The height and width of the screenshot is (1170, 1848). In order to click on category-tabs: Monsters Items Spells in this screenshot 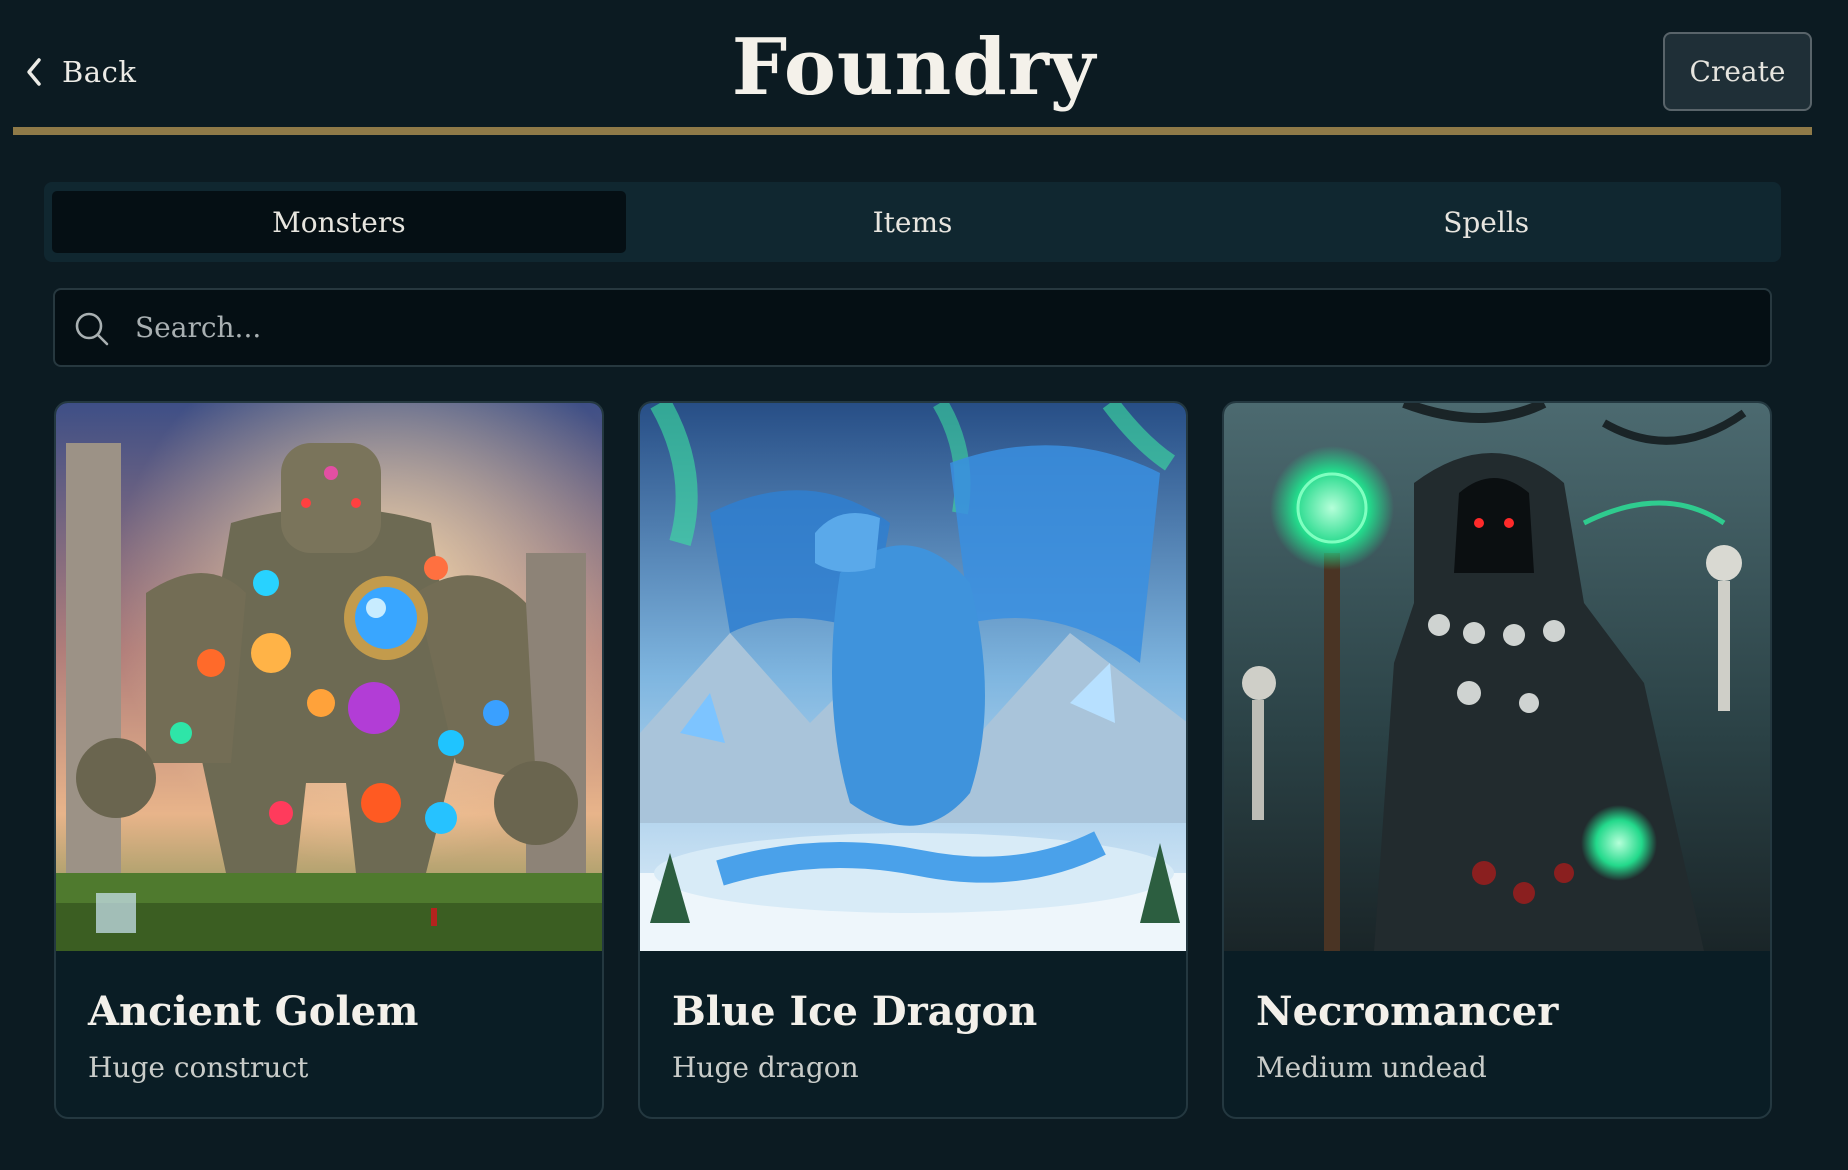, I will do `click(912, 222)`.